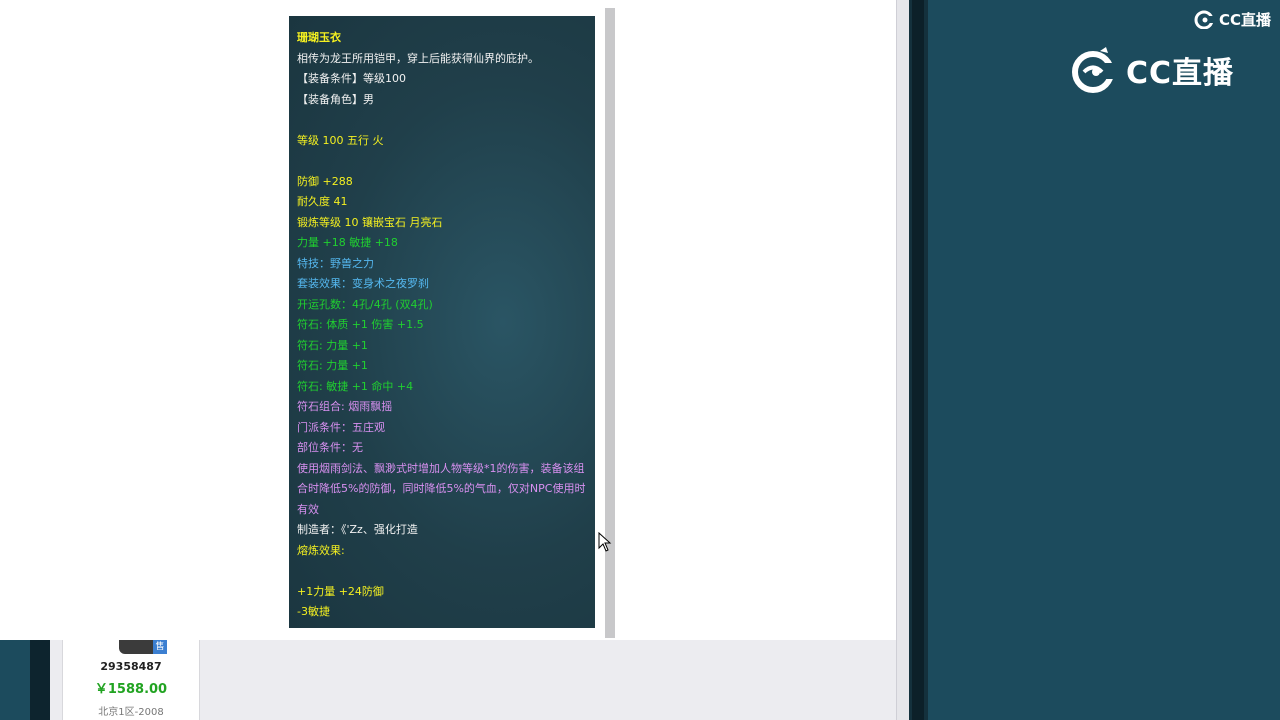 This screenshot has width=1280, height=720. Describe the element at coordinates (330, 447) in the screenshot. I see `tooltip-line: 部位条件：无` at that location.